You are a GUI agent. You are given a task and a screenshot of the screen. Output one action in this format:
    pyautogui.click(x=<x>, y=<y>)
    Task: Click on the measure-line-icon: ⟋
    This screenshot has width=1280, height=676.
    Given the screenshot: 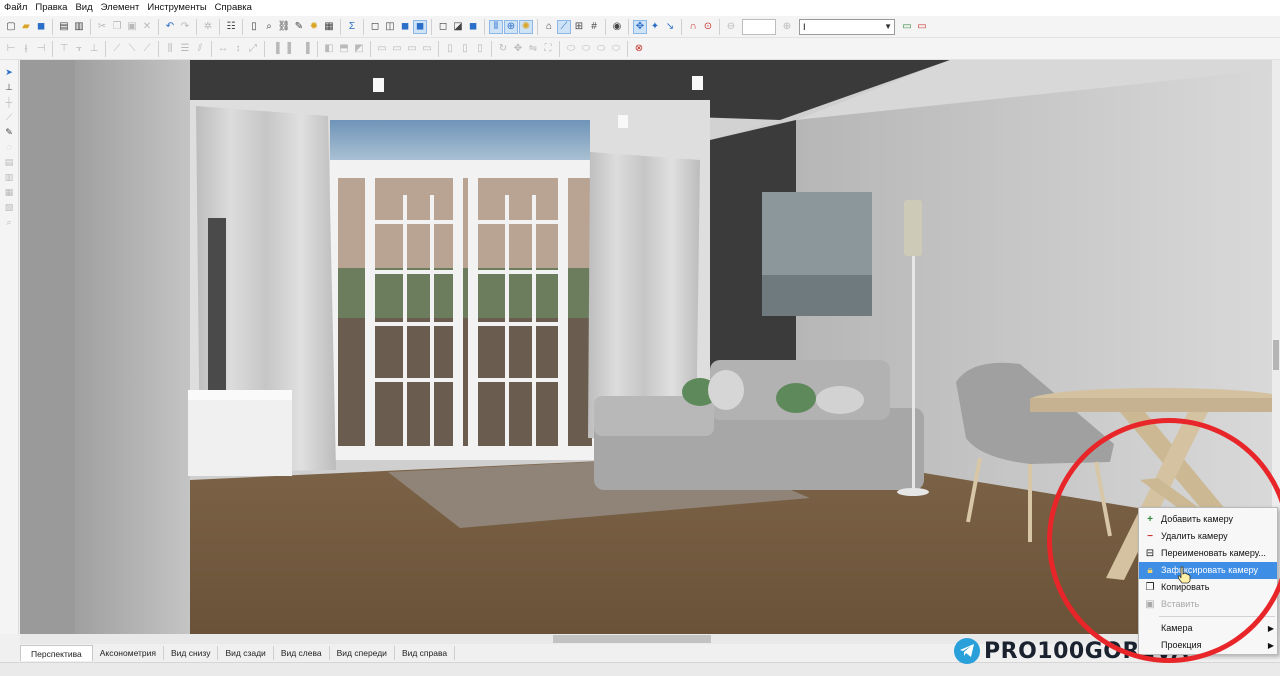 What is the action you would take?
    pyautogui.click(x=9, y=117)
    